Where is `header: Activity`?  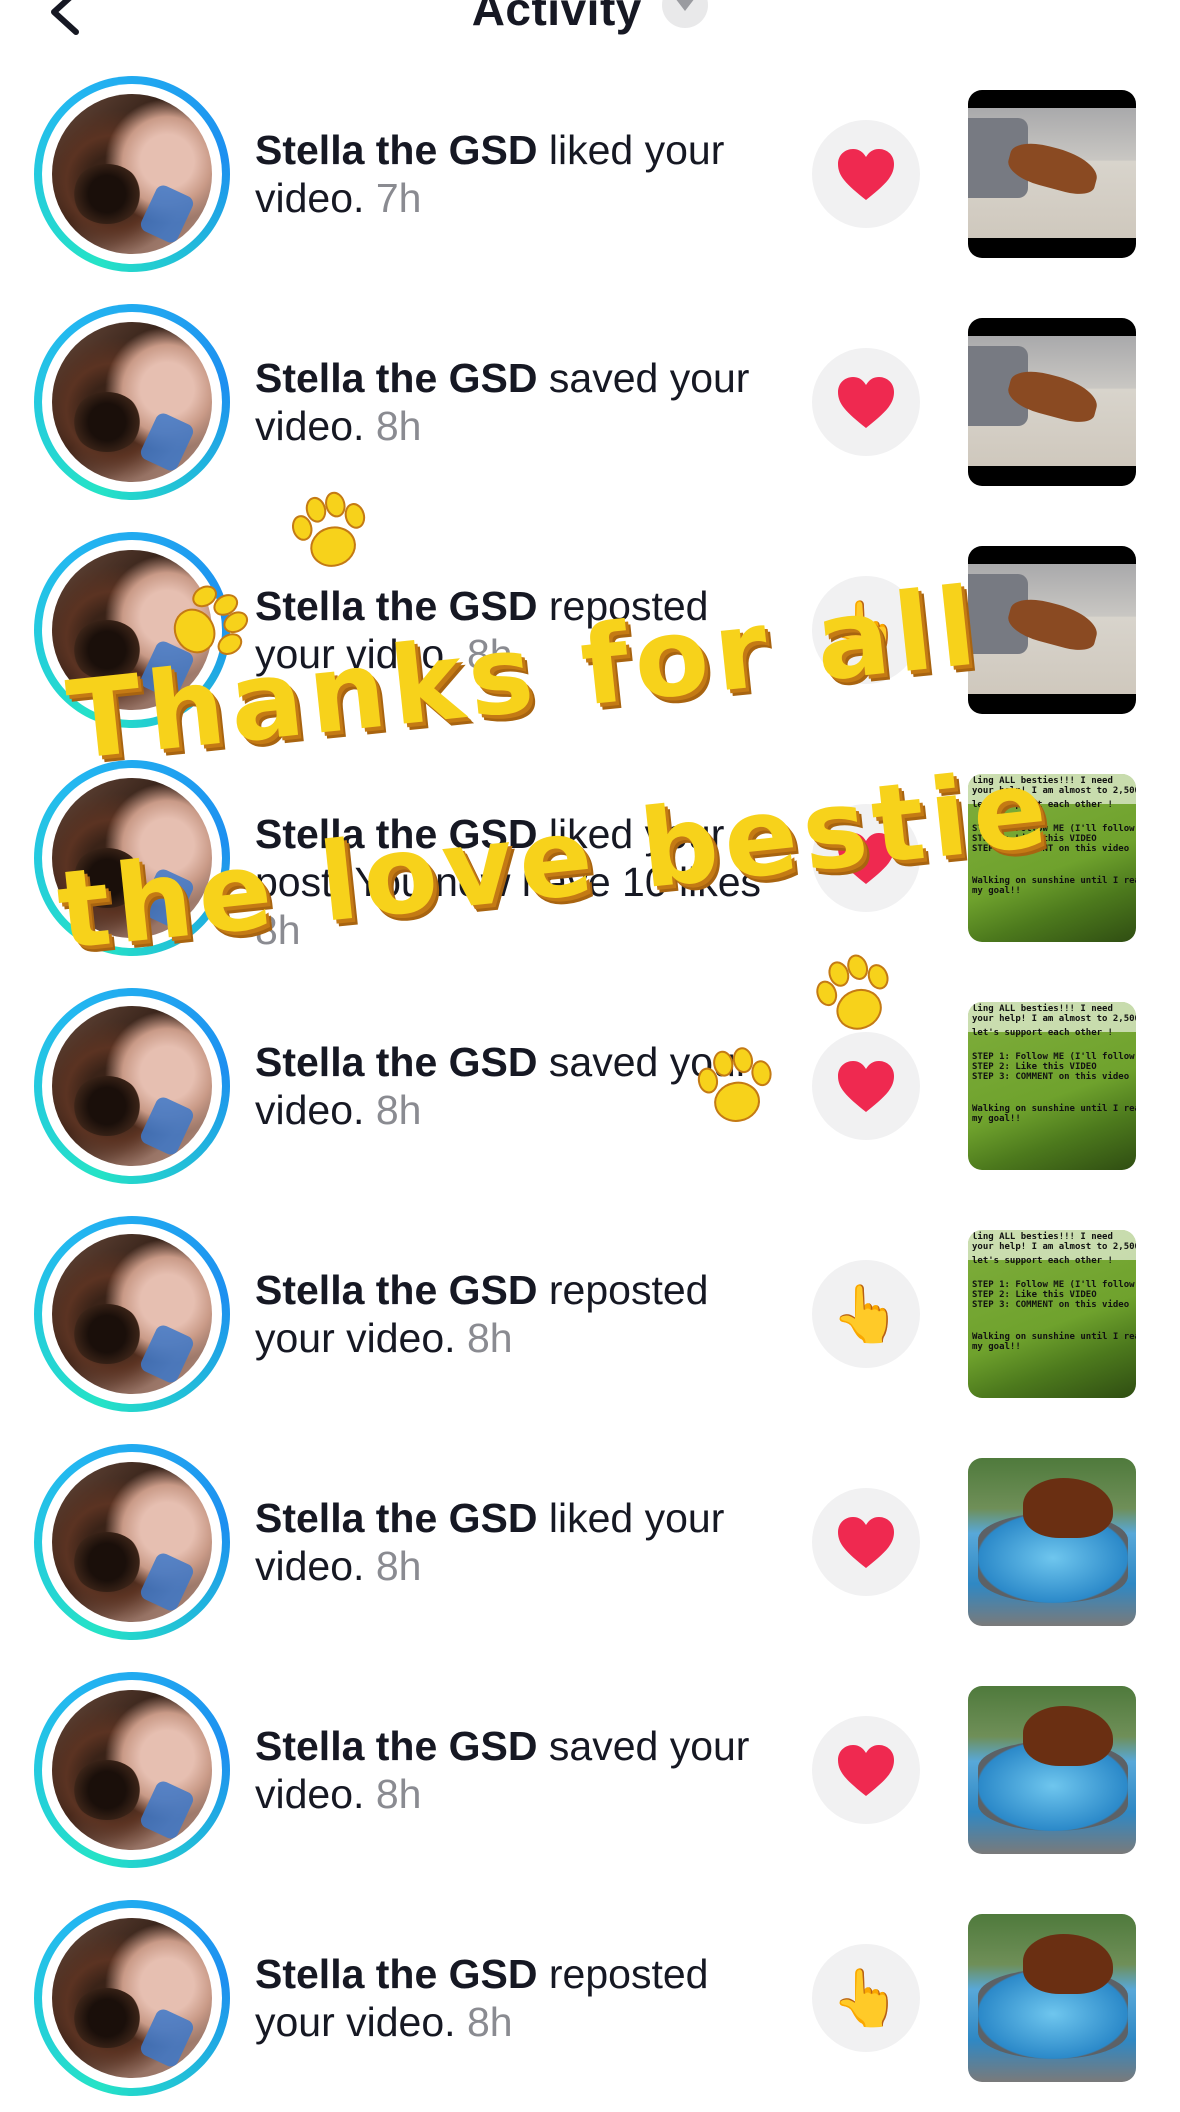
header: Activity is located at coordinates (590, 30).